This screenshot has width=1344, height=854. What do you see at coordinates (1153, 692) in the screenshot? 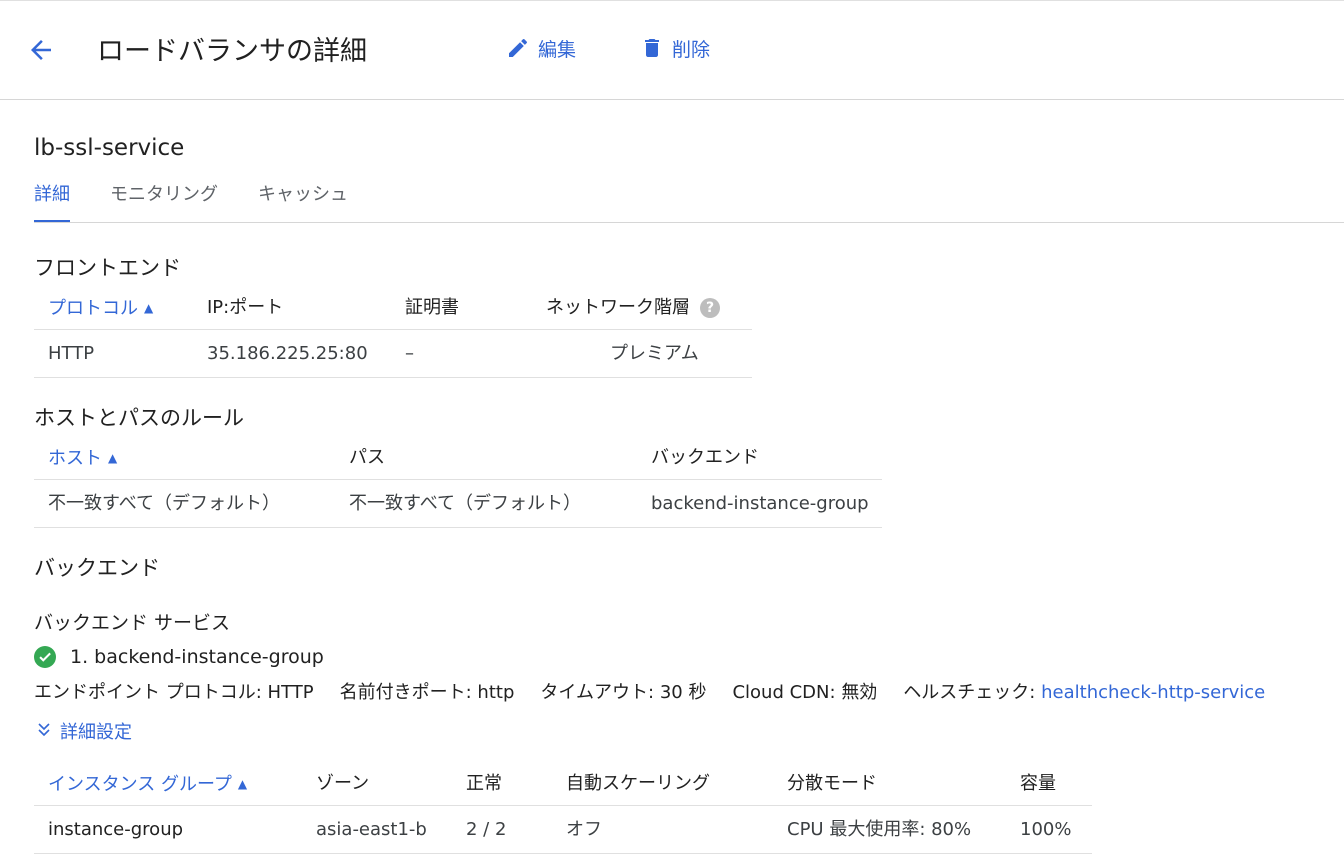
I see `health-check-link: healthcheck-http-service` at bounding box center [1153, 692].